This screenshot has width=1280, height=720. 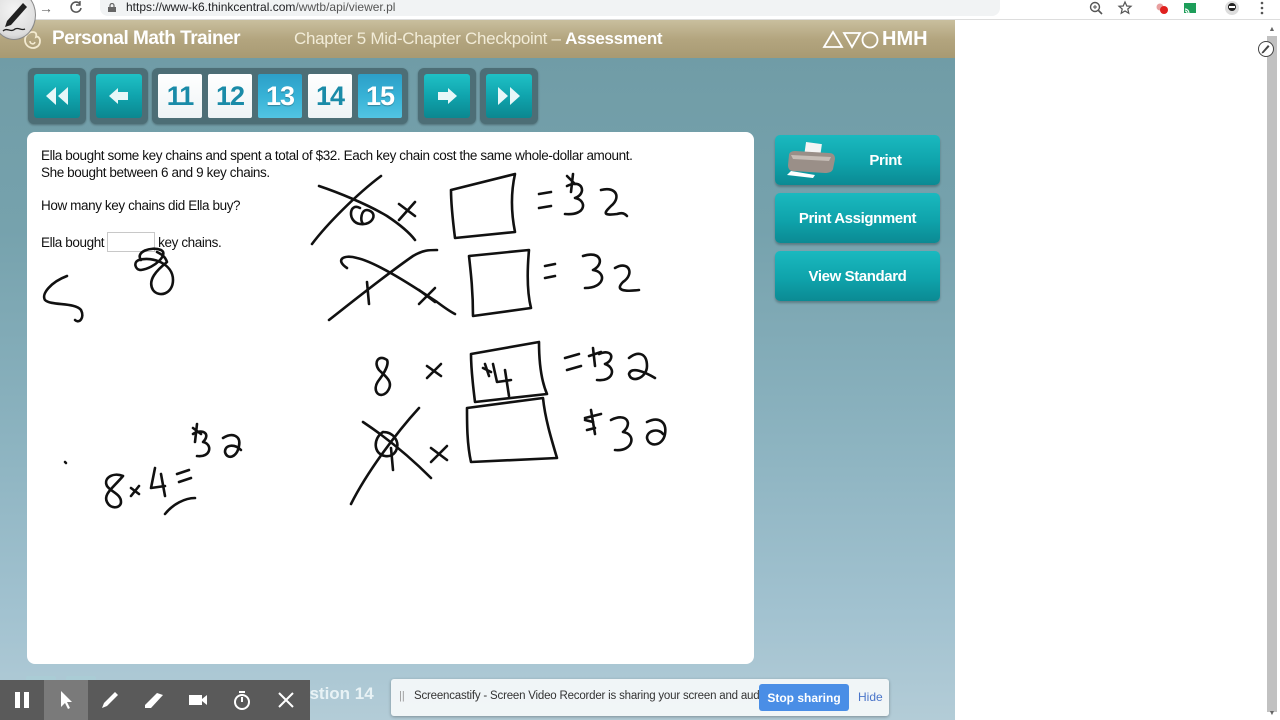 I want to click on pencil-tool-icon, so click(x=110, y=700).